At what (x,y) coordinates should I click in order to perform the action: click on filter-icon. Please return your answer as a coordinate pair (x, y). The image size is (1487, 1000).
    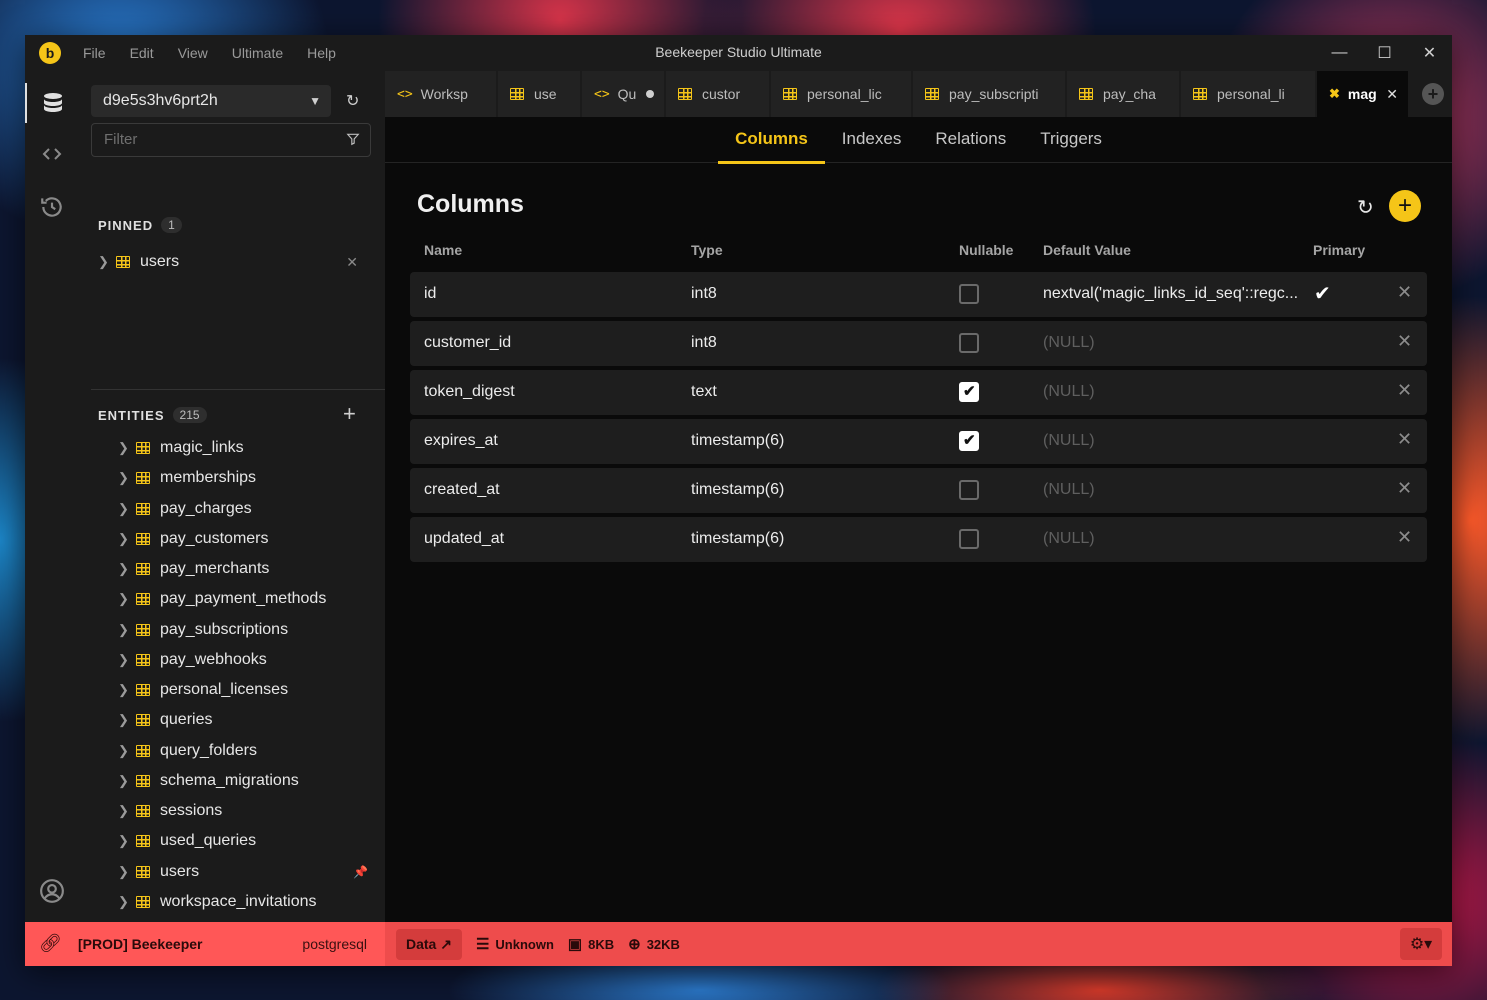
    Looking at the image, I should click on (353, 141).